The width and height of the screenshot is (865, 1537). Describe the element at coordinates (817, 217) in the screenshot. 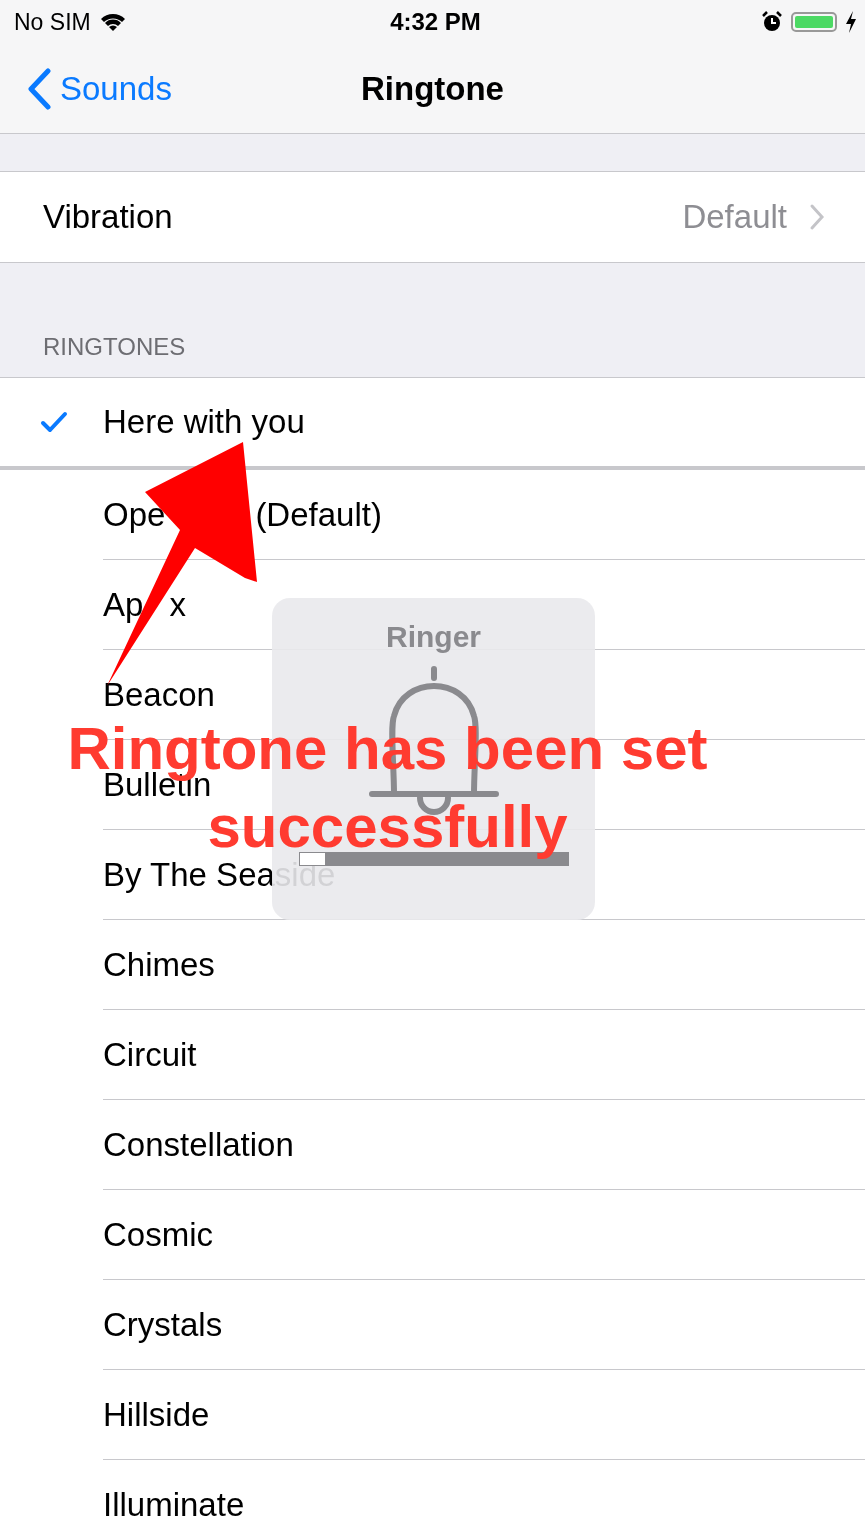

I see `chevron-icon` at that location.